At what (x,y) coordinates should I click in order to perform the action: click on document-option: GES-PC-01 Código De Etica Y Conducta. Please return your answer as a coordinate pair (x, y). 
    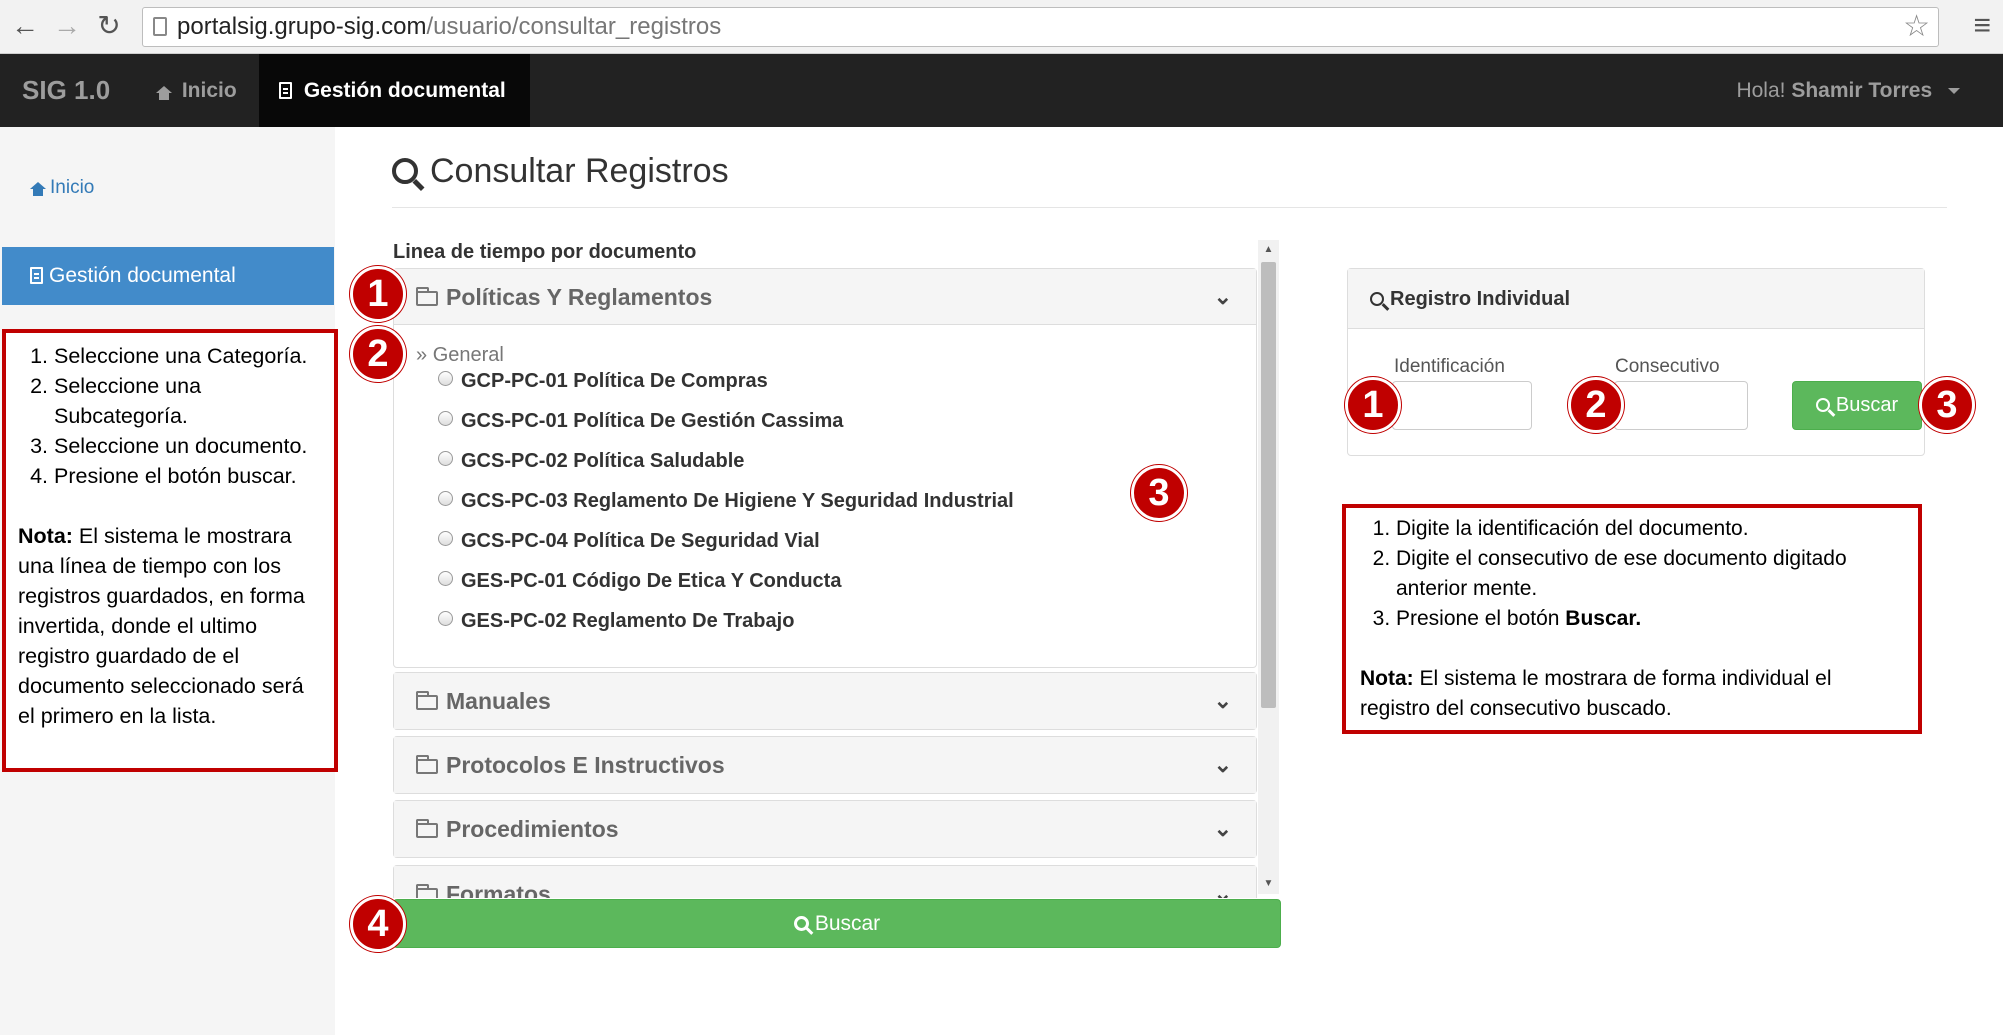
    Looking at the image, I should click on (640, 581).